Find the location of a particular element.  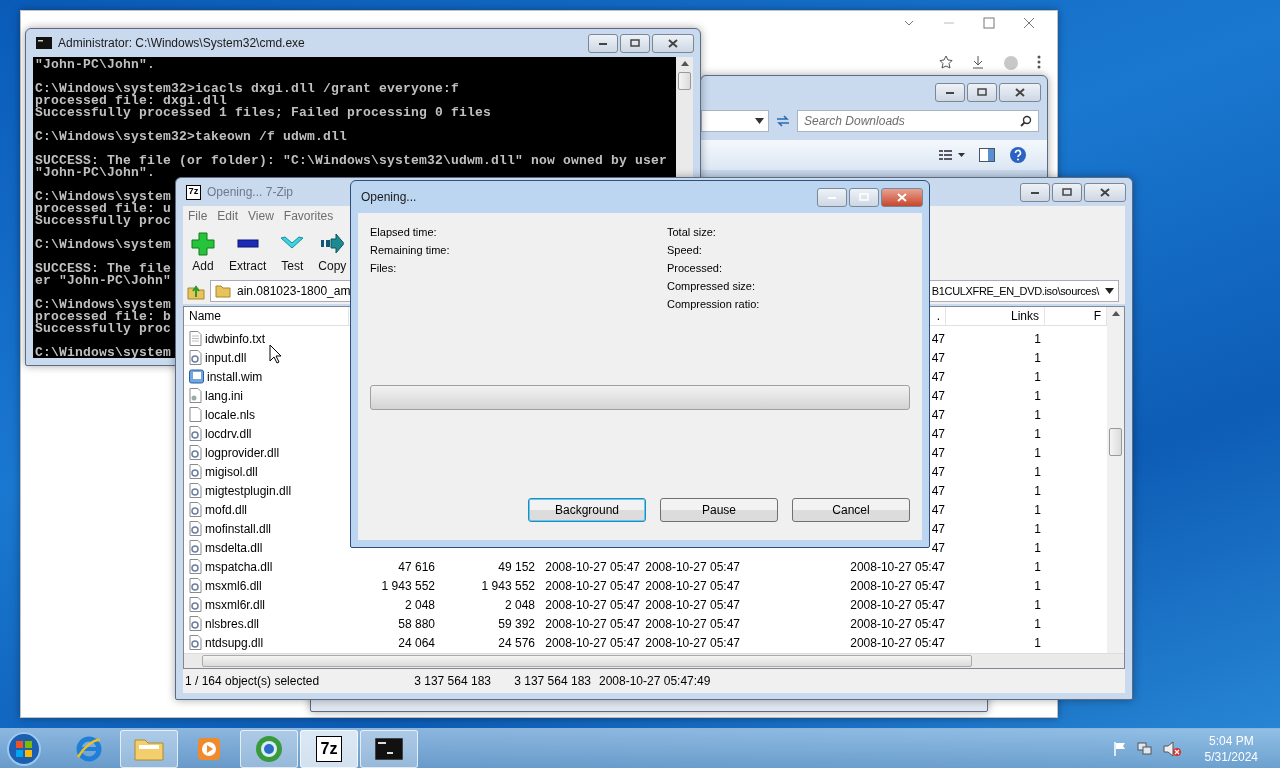

dialog-button: Pause is located at coordinates (719, 510).